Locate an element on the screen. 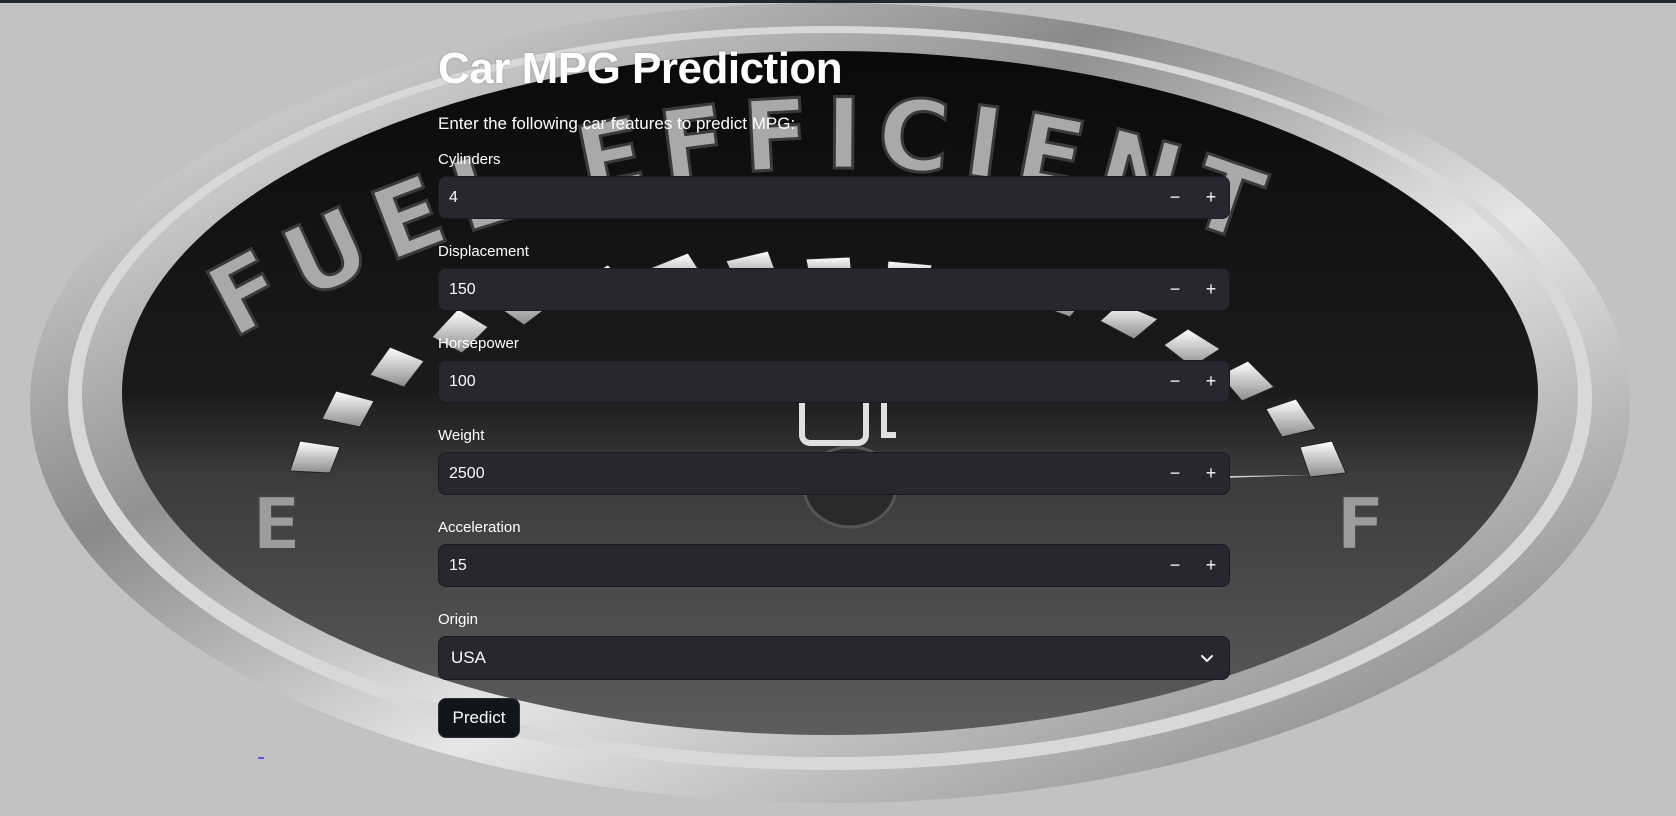 Image resolution: width=1676 pixels, height=816 pixels. page-title: Car MPG Prediction is located at coordinates (640, 68).